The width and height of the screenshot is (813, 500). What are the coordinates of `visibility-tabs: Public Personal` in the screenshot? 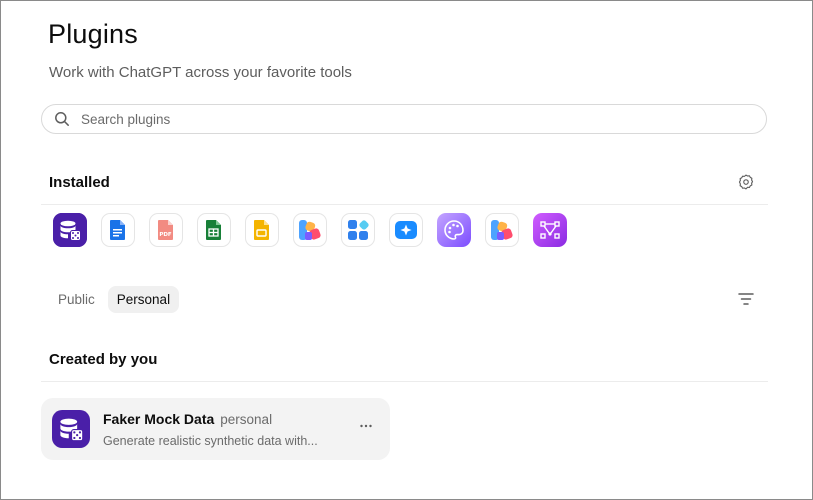 It's located at (114, 299).